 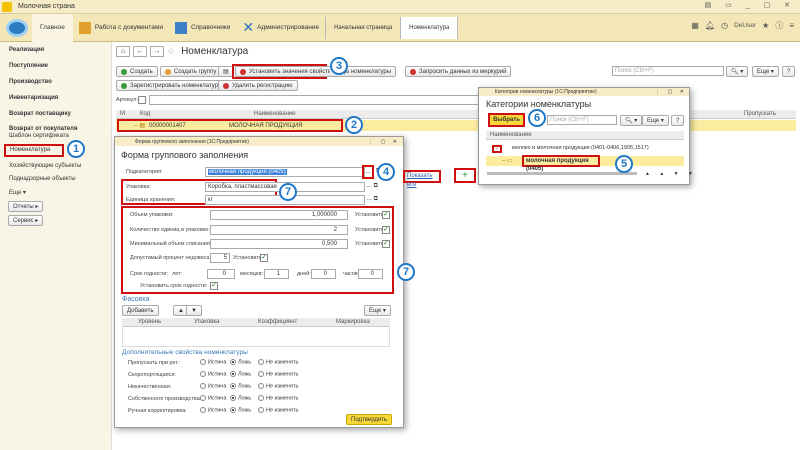 I want to click on categories-controls: ⋮ ▢ ✕, so click(x=671, y=92).